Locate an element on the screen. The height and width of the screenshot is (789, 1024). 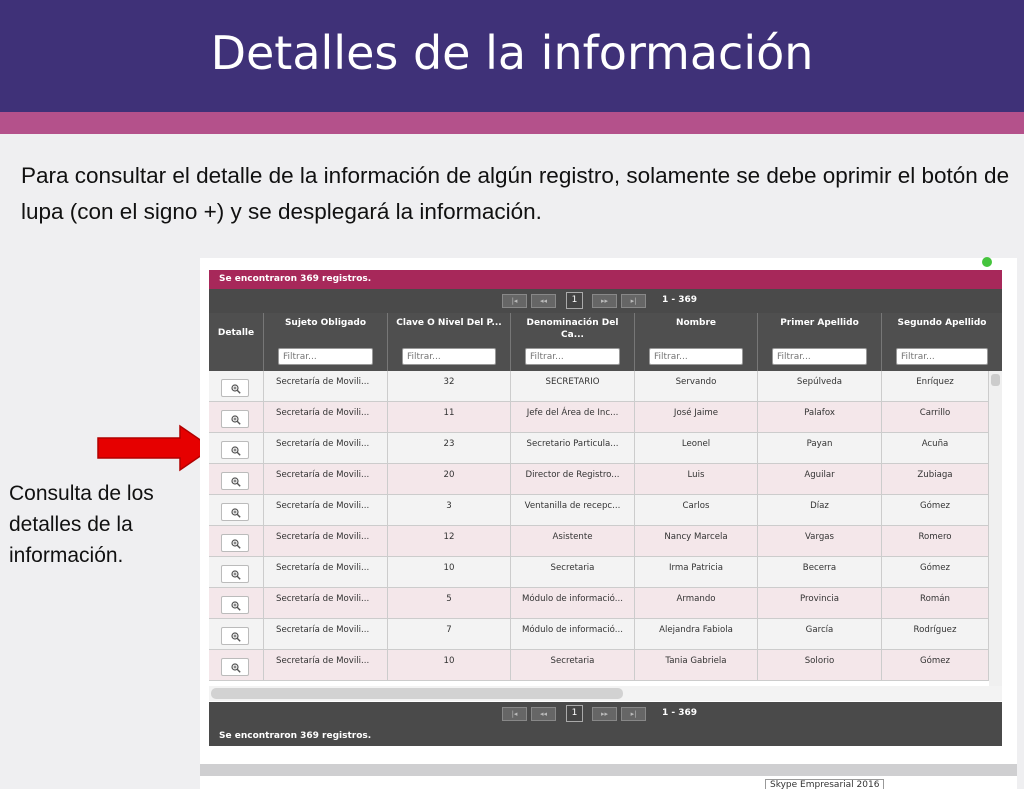
pager-top: |◂ ◂◂ 1 ▸▸ ▸| 1 - 369 is located at coordinates (605, 301).